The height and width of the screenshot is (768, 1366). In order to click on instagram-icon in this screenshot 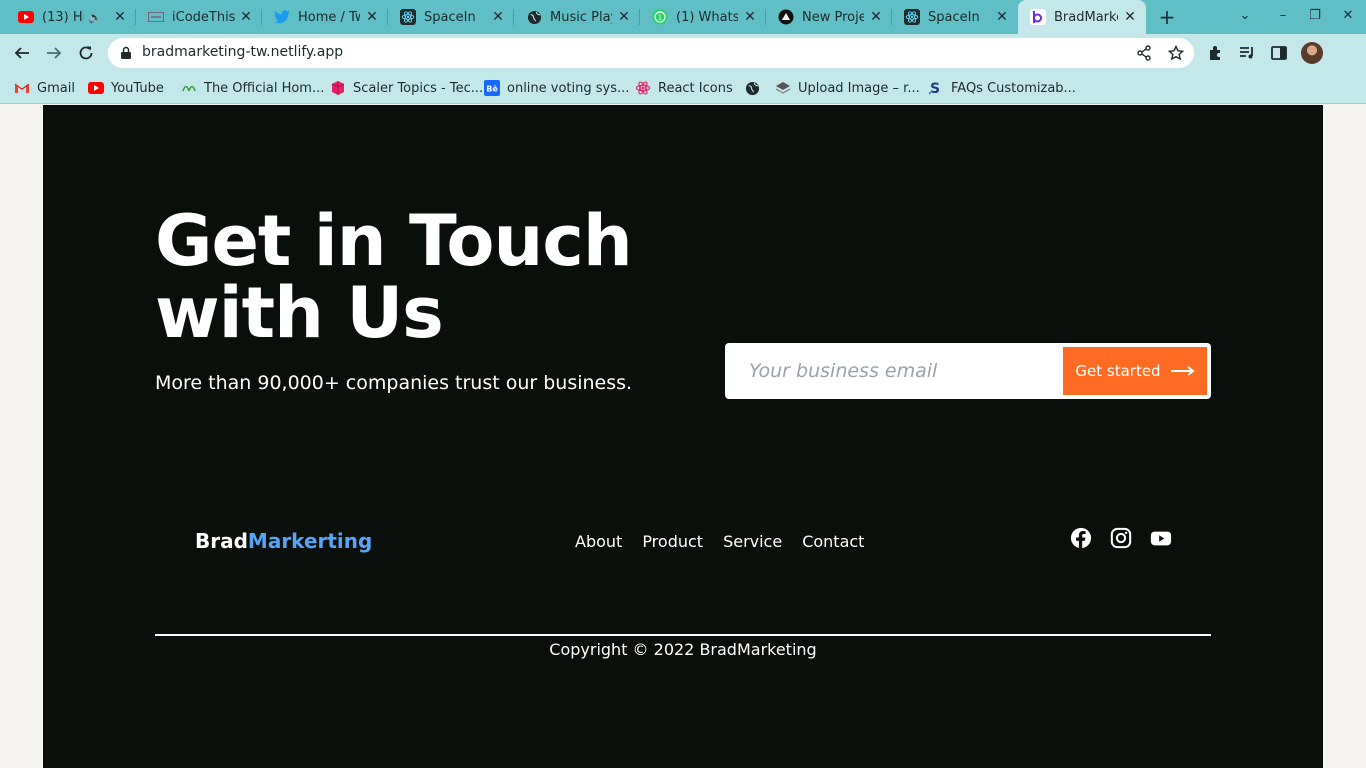, I will do `click(1121, 538)`.